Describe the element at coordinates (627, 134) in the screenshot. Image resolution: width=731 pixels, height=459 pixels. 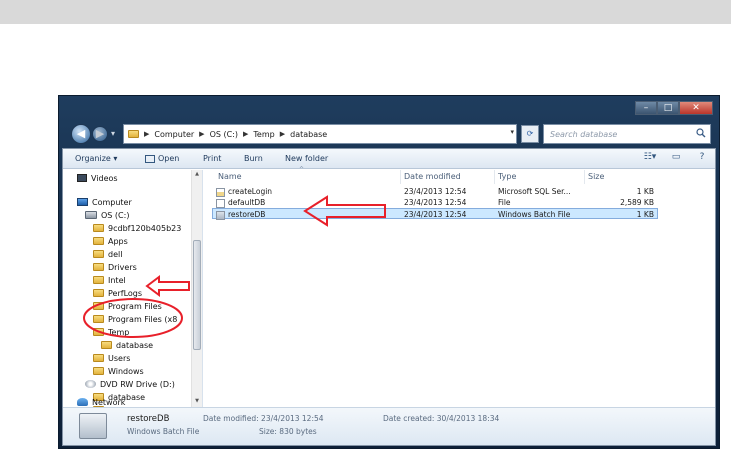
I see `search-input: Search database` at that location.